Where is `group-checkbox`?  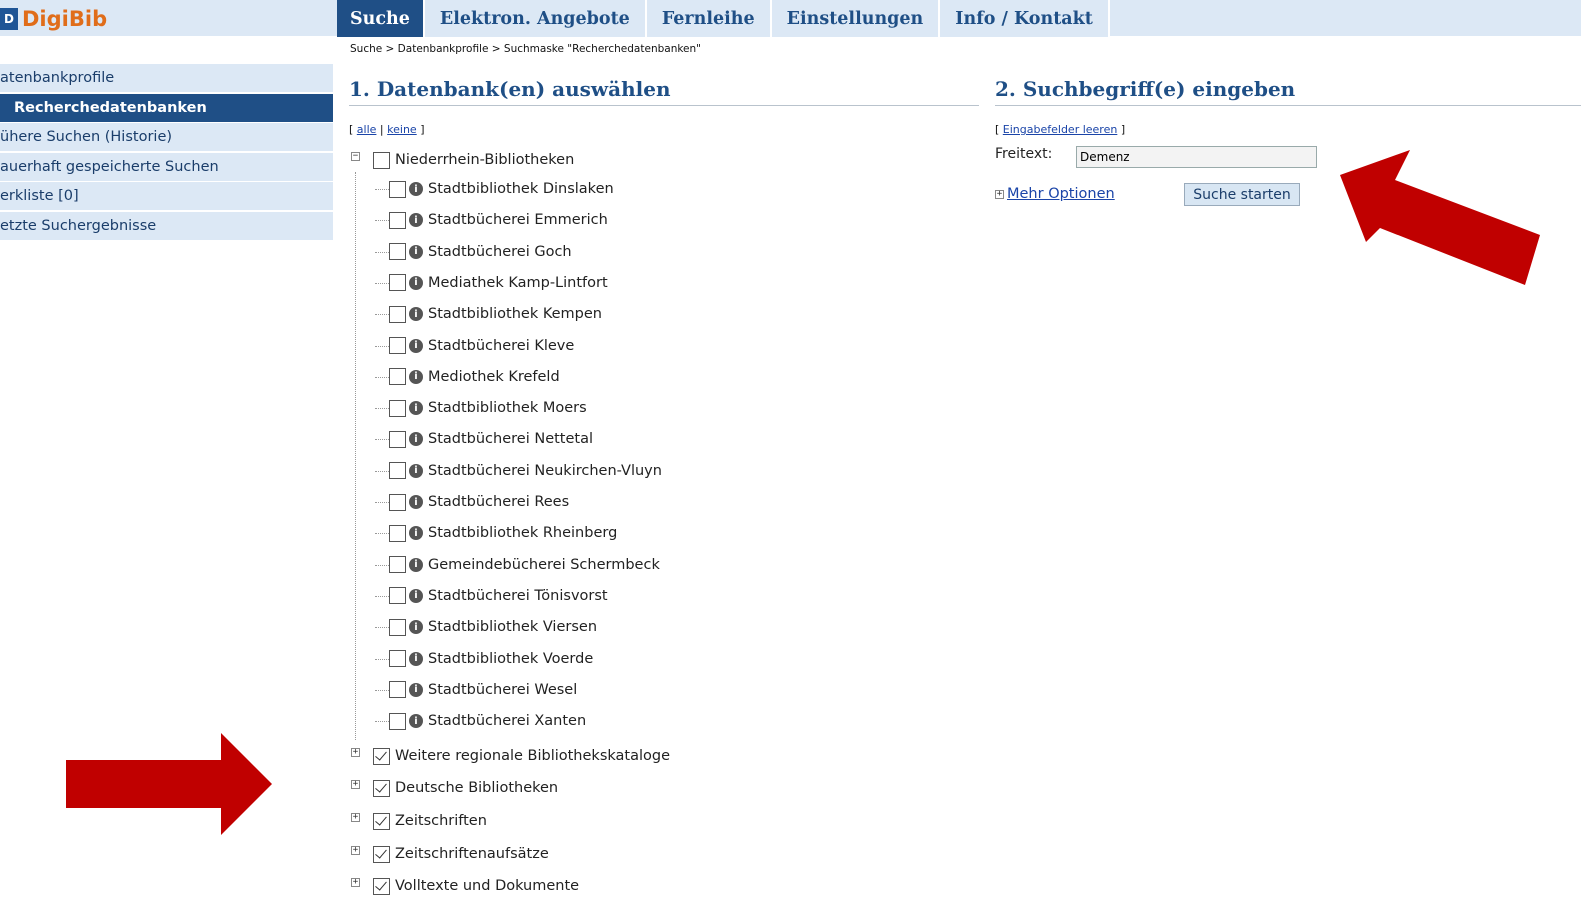
group-checkbox is located at coordinates (381, 160).